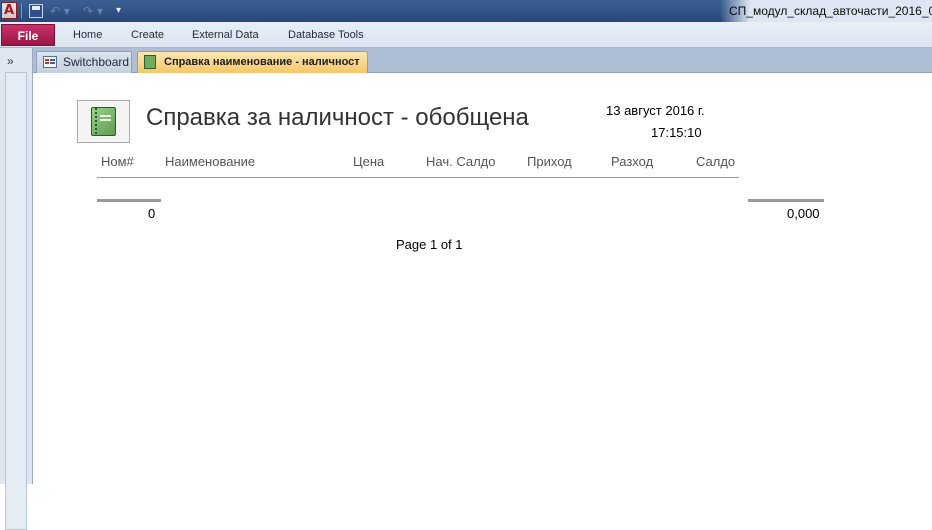  Describe the element at coordinates (36, 11) in the screenshot. I see `save-icon` at that location.